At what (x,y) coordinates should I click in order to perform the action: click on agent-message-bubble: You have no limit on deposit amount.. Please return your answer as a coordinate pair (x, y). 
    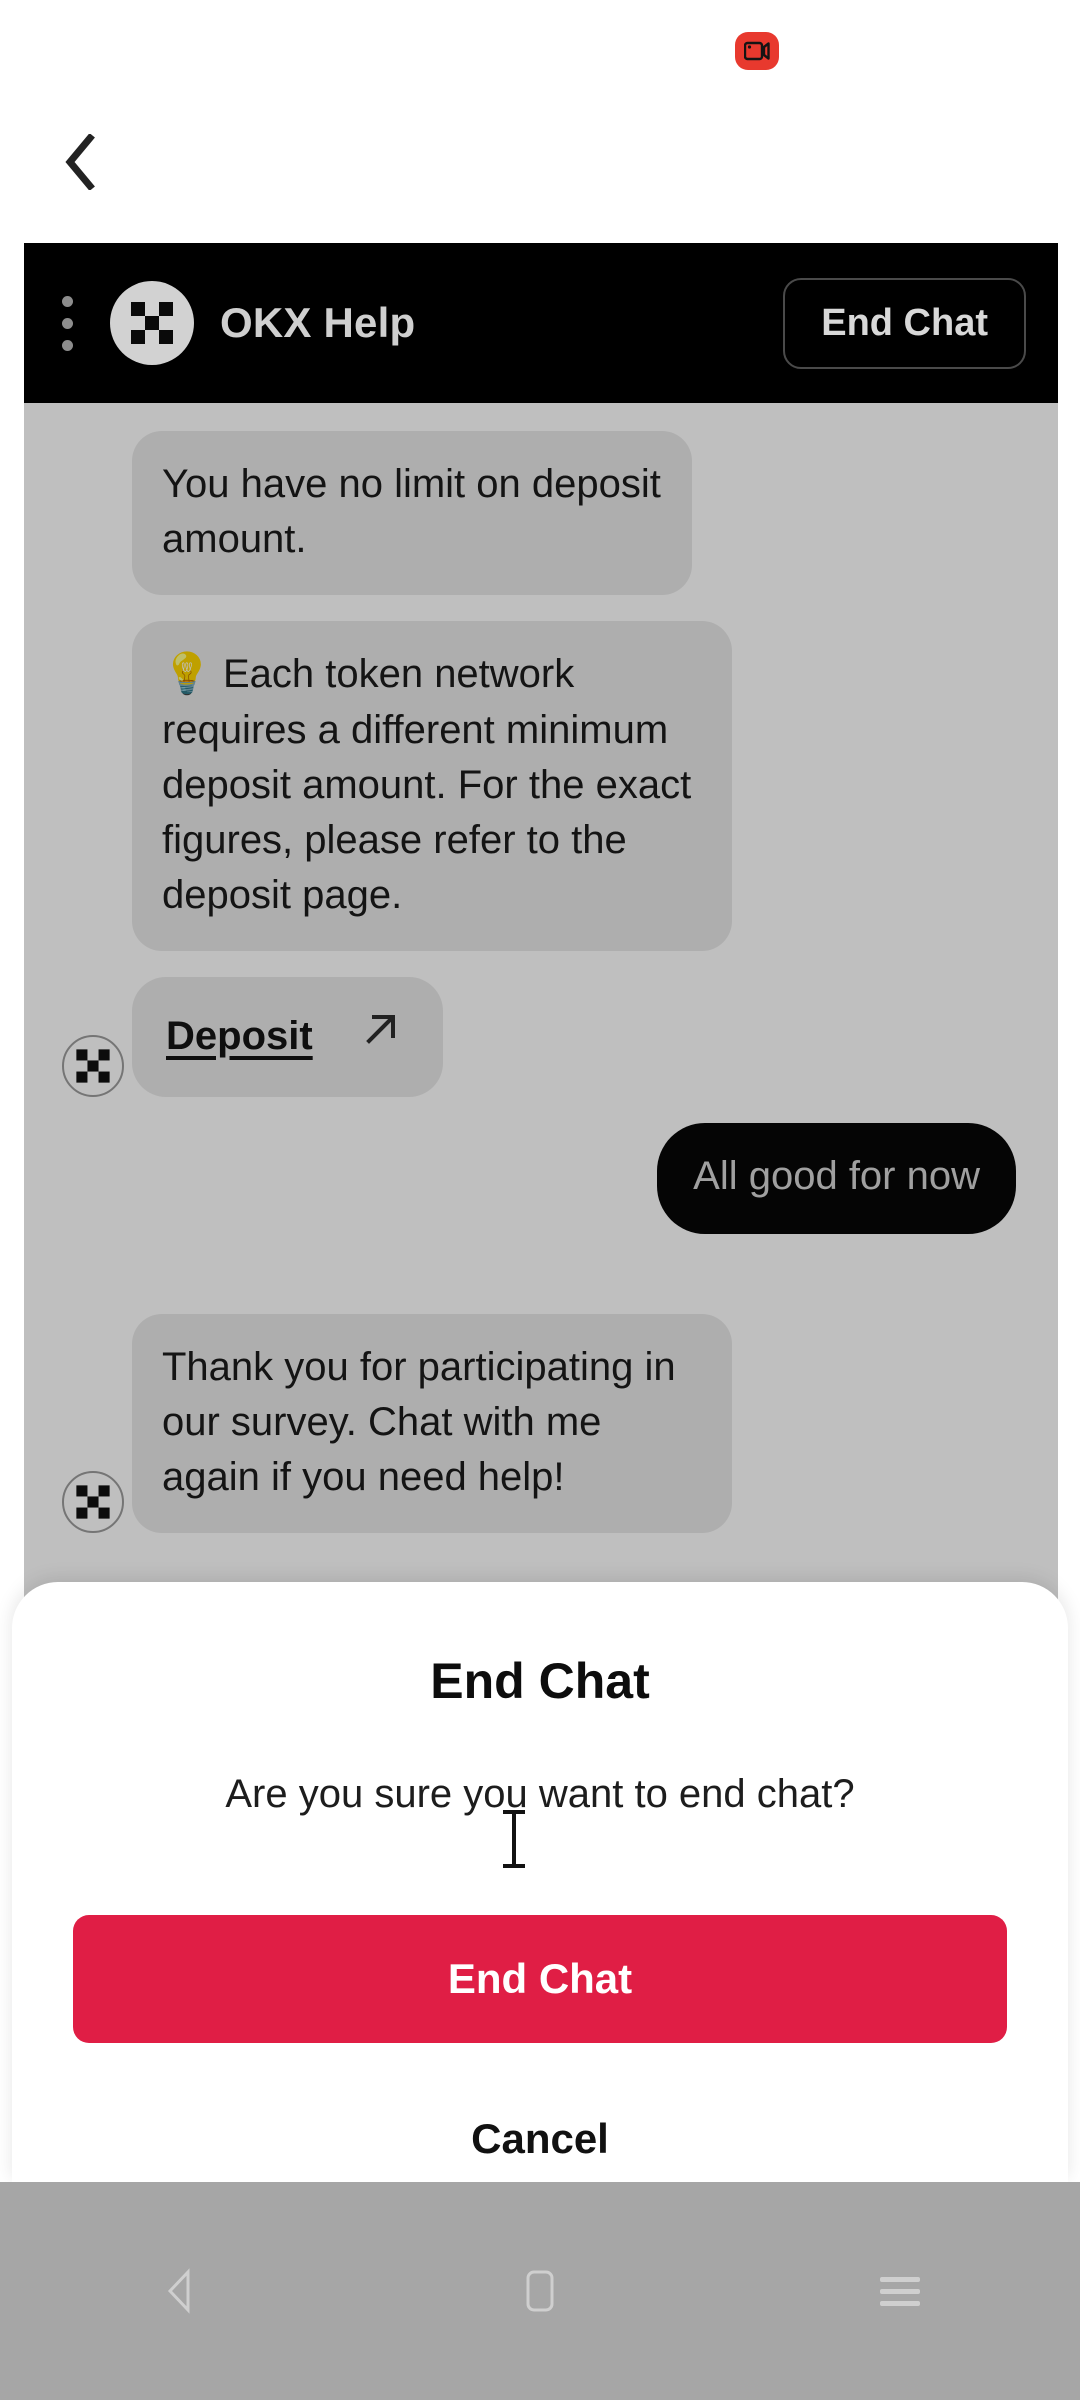
    Looking at the image, I should click on (412, 513).